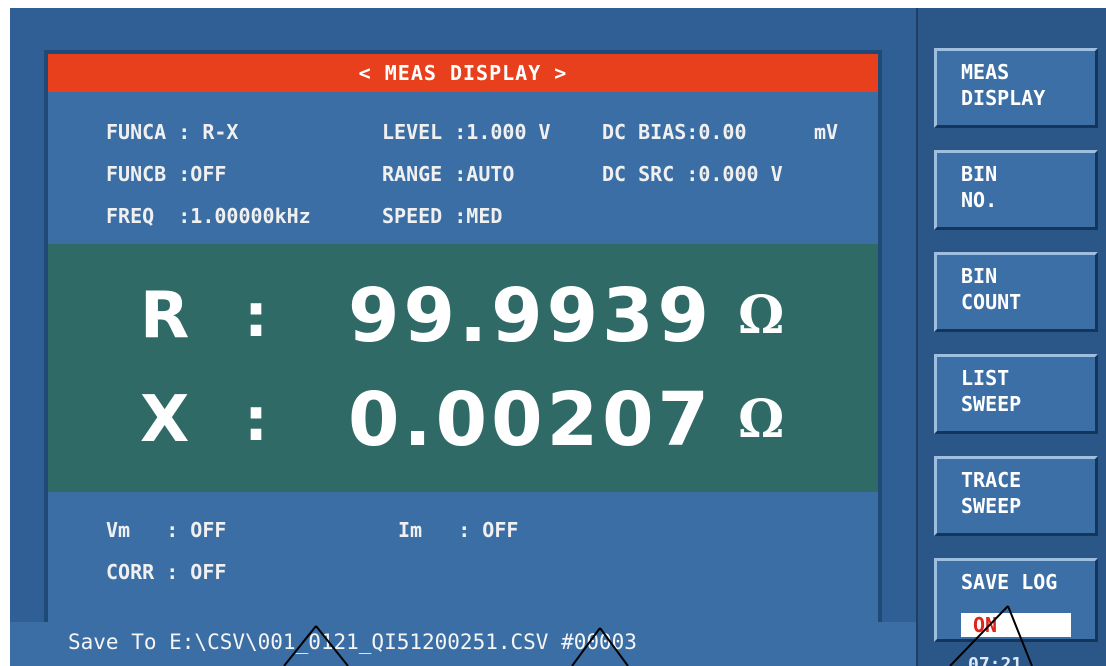 The image size is (1106, 666). Describe the element at coordinates (1003, 98) in the screenshot. I see `softkey-label-line2: DISPLAY` at that location.